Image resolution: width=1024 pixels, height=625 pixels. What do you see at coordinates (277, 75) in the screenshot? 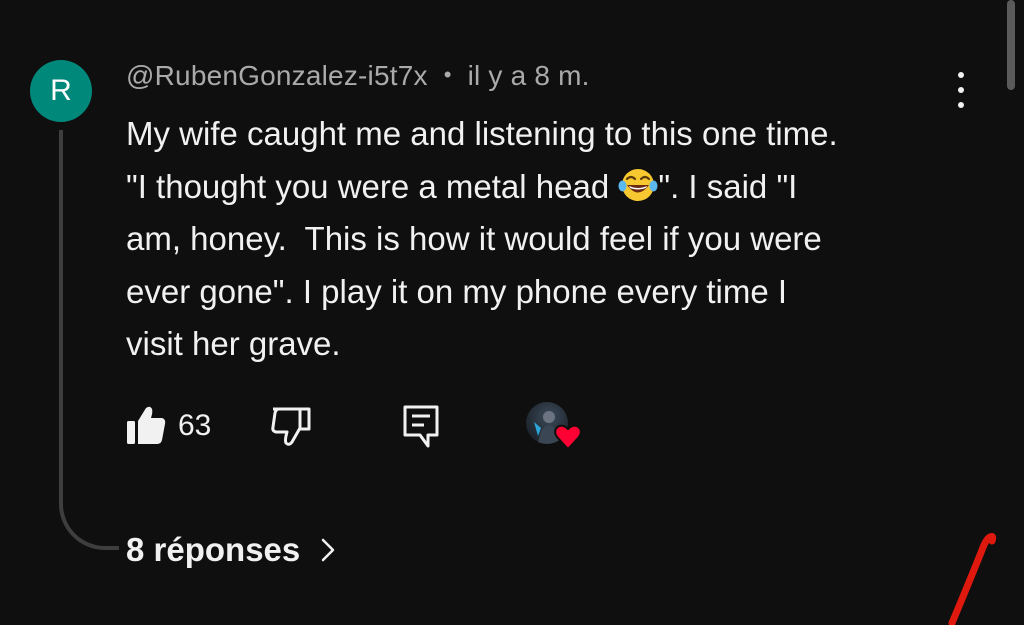
I see `author-name: @RubenGonzalez-i5t7x` at bounding box center [277, 75].